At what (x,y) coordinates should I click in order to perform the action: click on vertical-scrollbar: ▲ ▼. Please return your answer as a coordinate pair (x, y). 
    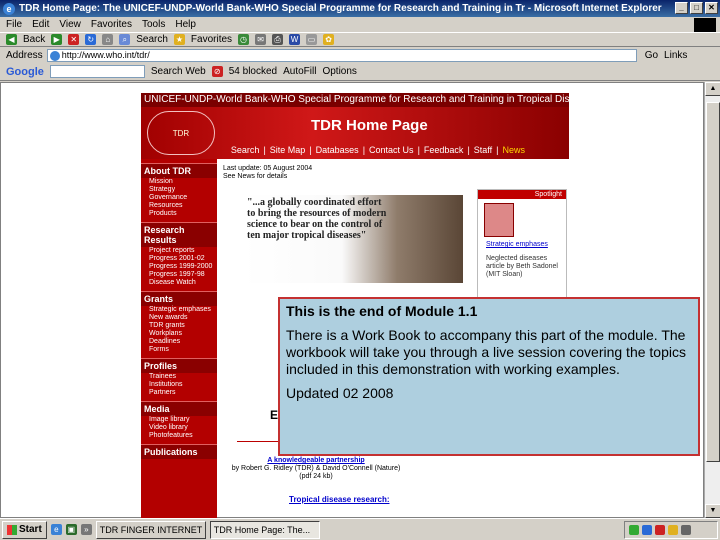
    Looking at the image, I should click on (712, 300).